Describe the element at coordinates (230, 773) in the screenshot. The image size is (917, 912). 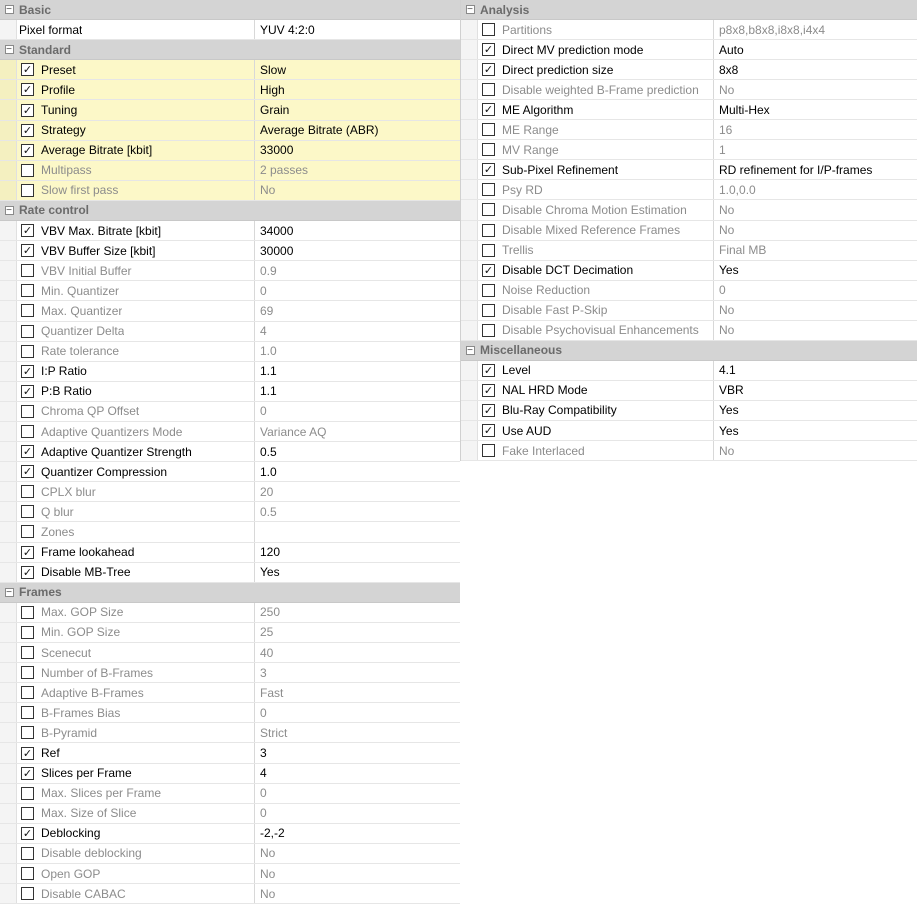
I see `property-row-slices-per-frame: ✓ Slices per Frame 4` at that location.